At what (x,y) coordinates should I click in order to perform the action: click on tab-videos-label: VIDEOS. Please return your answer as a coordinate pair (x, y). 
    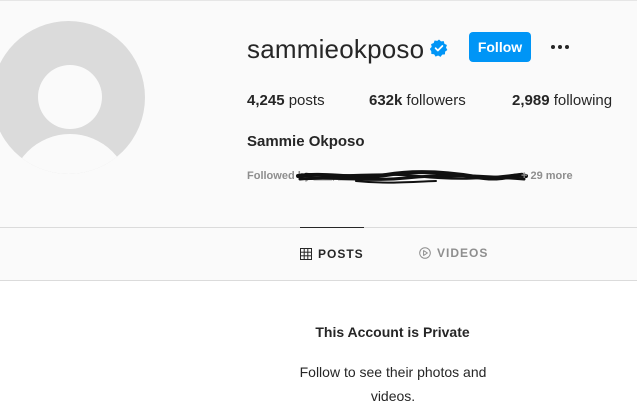
    Looking at the image, I should click on (463, 253).